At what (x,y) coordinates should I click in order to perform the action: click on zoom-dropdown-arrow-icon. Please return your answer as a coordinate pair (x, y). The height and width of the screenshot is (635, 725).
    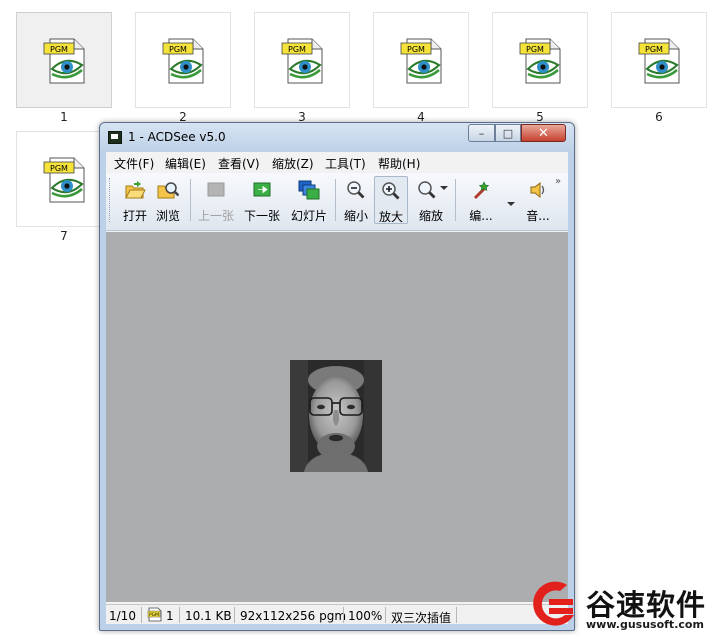
    Looking at the image, I should click on (444, 188).